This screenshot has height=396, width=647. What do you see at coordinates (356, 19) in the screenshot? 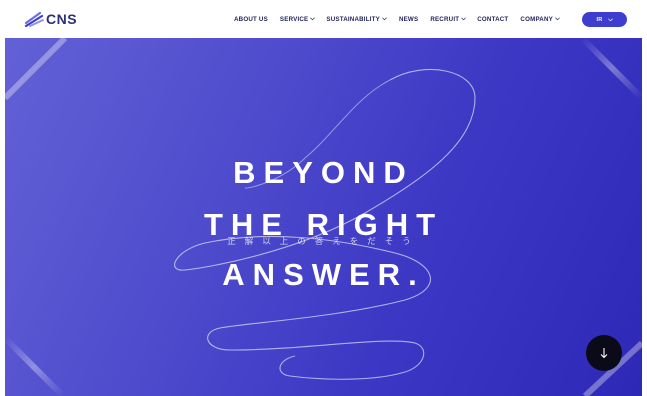
I see `nav-item-sustainability: SUSTAINABILITY` at bounding box center [356, 19].